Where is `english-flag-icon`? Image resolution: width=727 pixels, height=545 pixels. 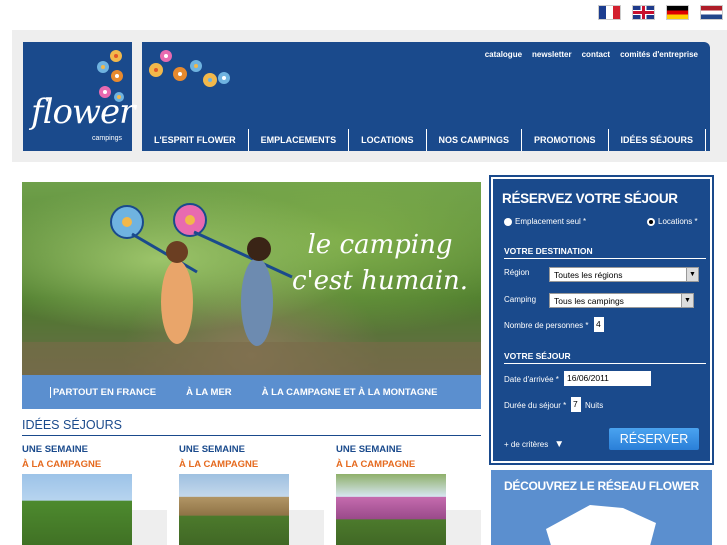 english-flag-icon is located at coordinates (643, 12).